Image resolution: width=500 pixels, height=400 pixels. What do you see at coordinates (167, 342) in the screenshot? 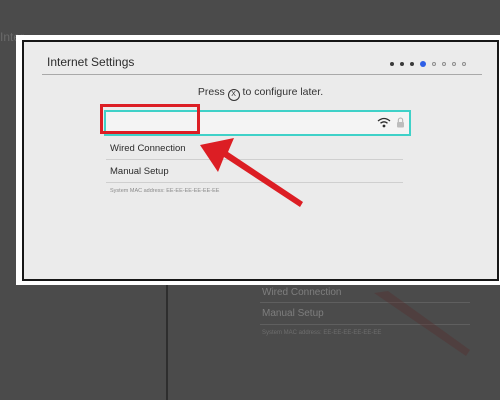
I see `background-divider` at bounding box center [167, 342].